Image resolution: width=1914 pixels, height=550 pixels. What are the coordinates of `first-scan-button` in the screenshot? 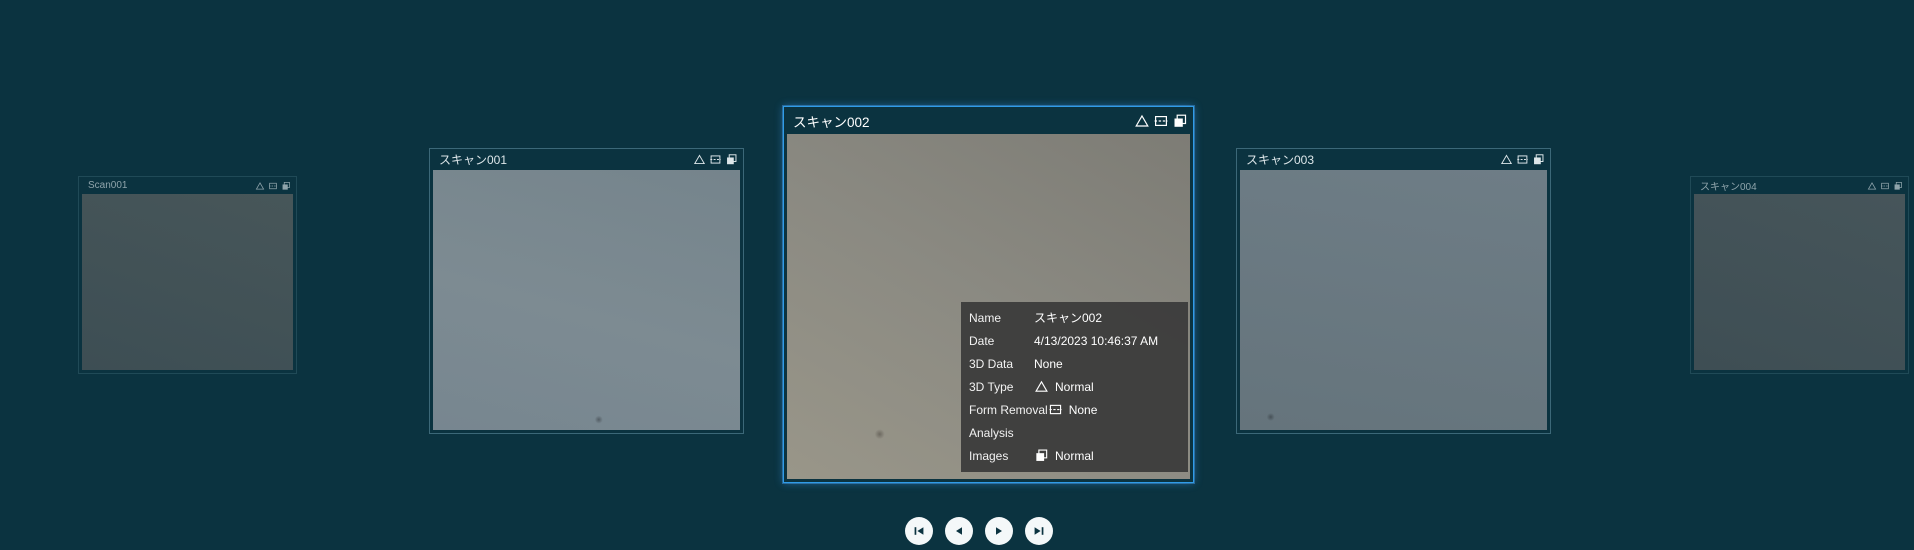 It's located at (919, 531).